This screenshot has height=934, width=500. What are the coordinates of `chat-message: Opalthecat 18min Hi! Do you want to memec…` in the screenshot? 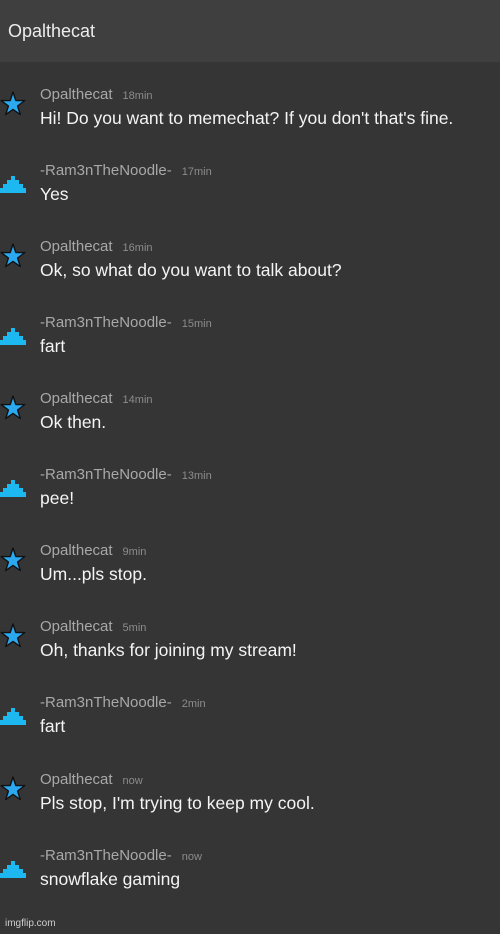 It's located at (250, 118).